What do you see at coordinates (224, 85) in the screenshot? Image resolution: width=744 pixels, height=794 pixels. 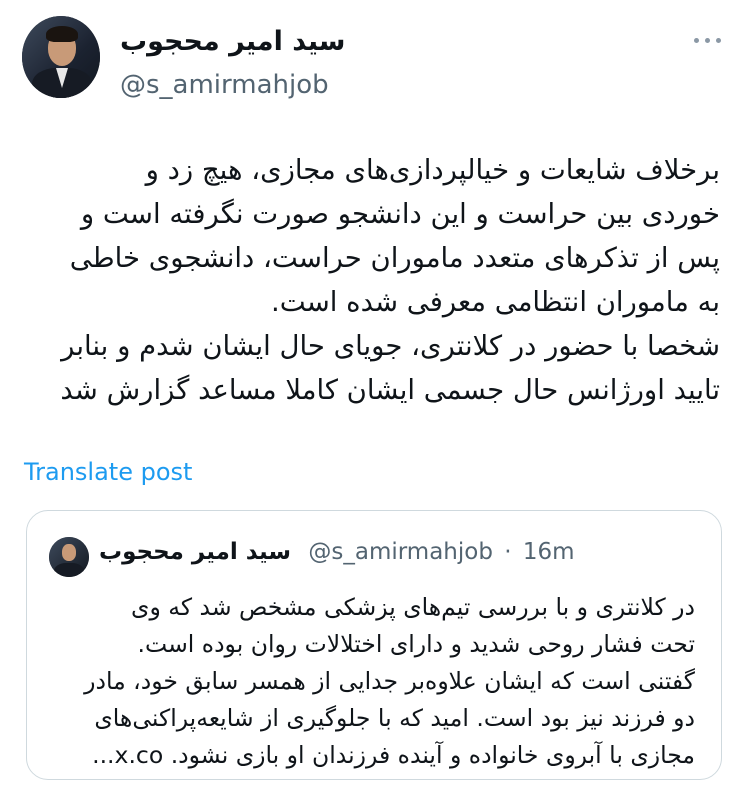 I see `author-handle: @s_amirmahjob` at bounding box center [224, 85].